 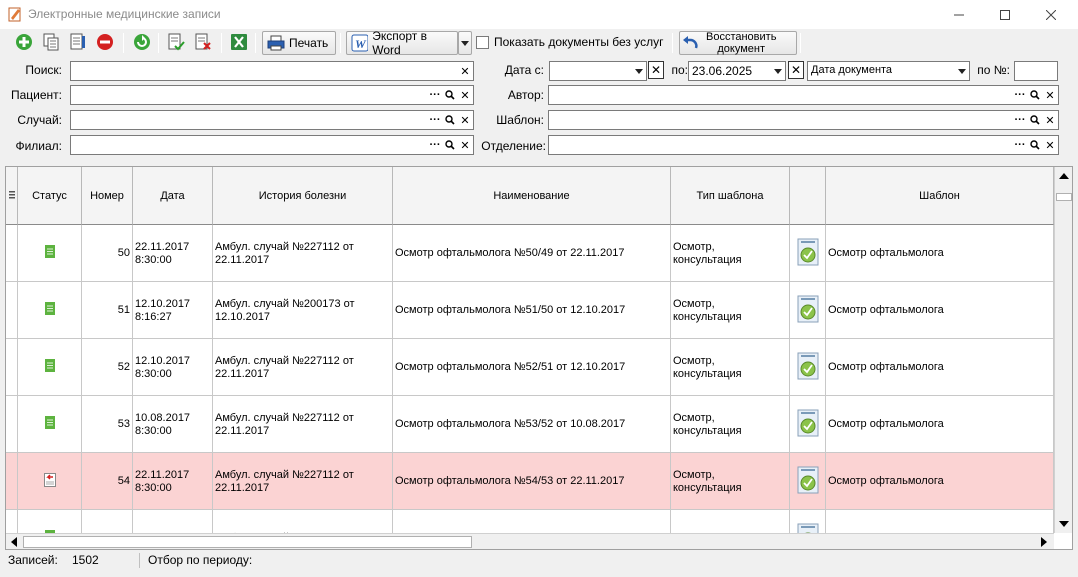 I want to click on vertical-scroll-thumb, so click(x=1064, y=197).